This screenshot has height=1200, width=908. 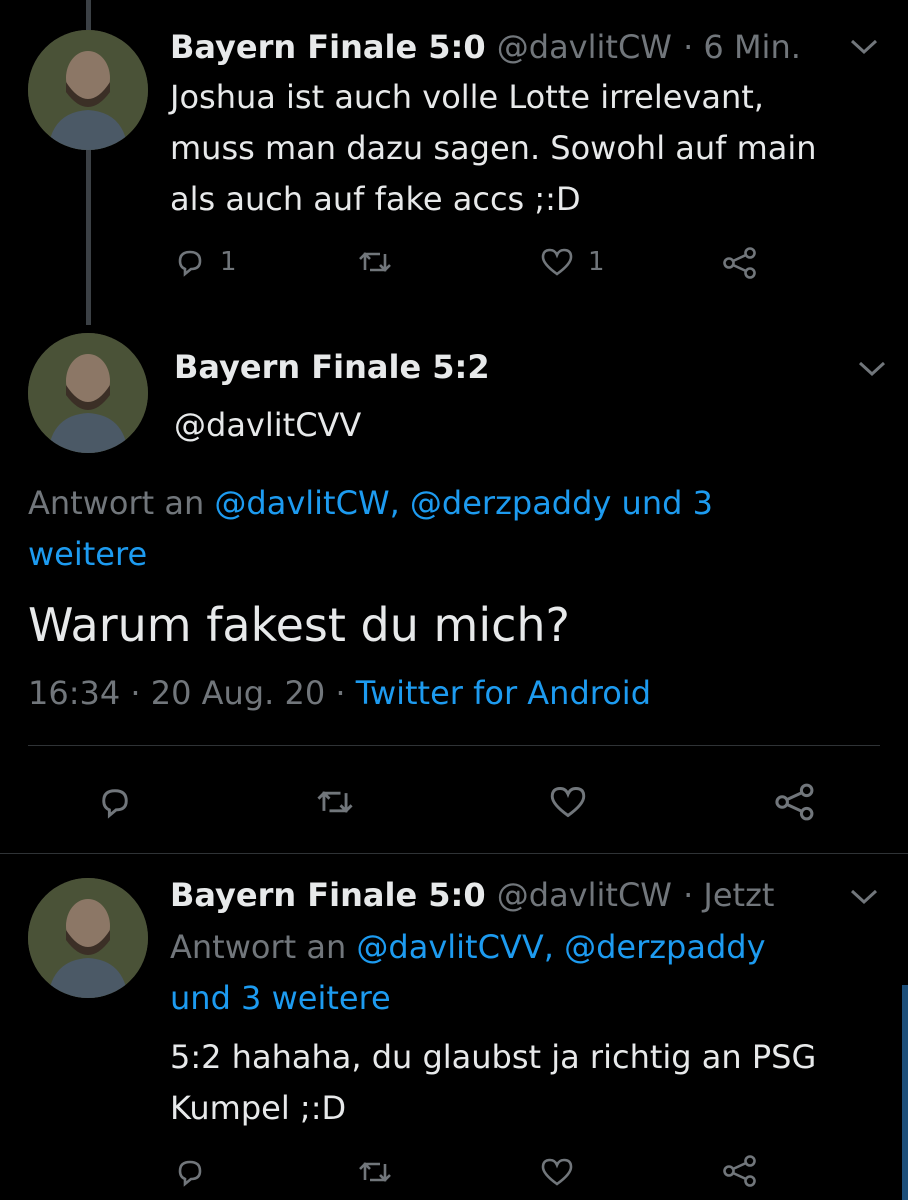 I want to click on reply-button: 1, so click(x=205, y=262).